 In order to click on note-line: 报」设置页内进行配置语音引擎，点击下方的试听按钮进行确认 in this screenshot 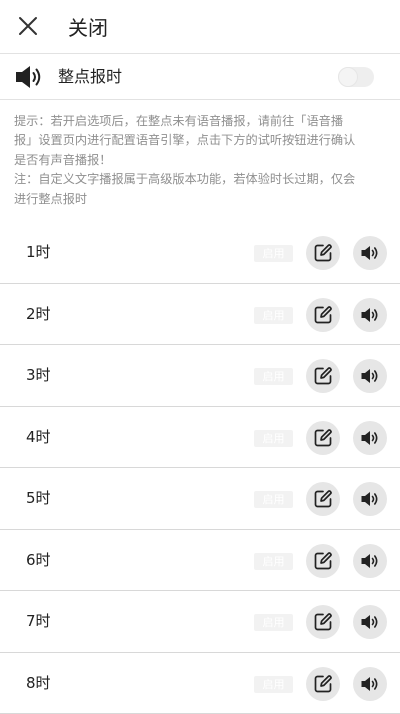, I will do `click(201, 140)`.